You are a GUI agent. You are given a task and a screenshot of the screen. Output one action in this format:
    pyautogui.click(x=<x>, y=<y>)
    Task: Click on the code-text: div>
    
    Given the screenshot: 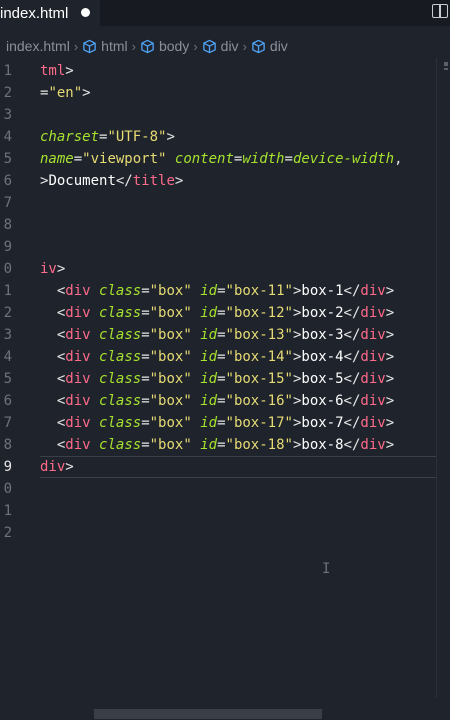 What is the action you would take?
    pyautogui.click(x=57, y=467)
    